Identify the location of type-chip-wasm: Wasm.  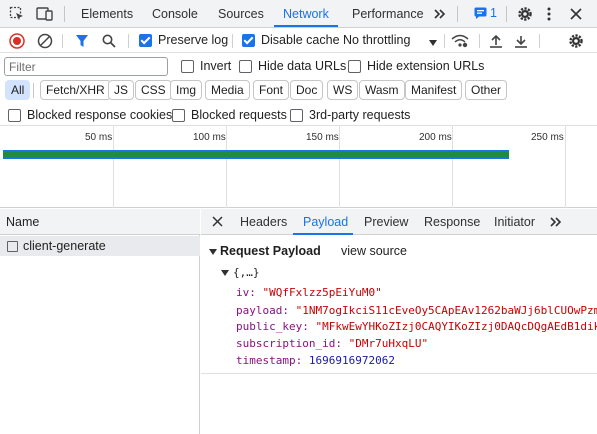
(382, 90).